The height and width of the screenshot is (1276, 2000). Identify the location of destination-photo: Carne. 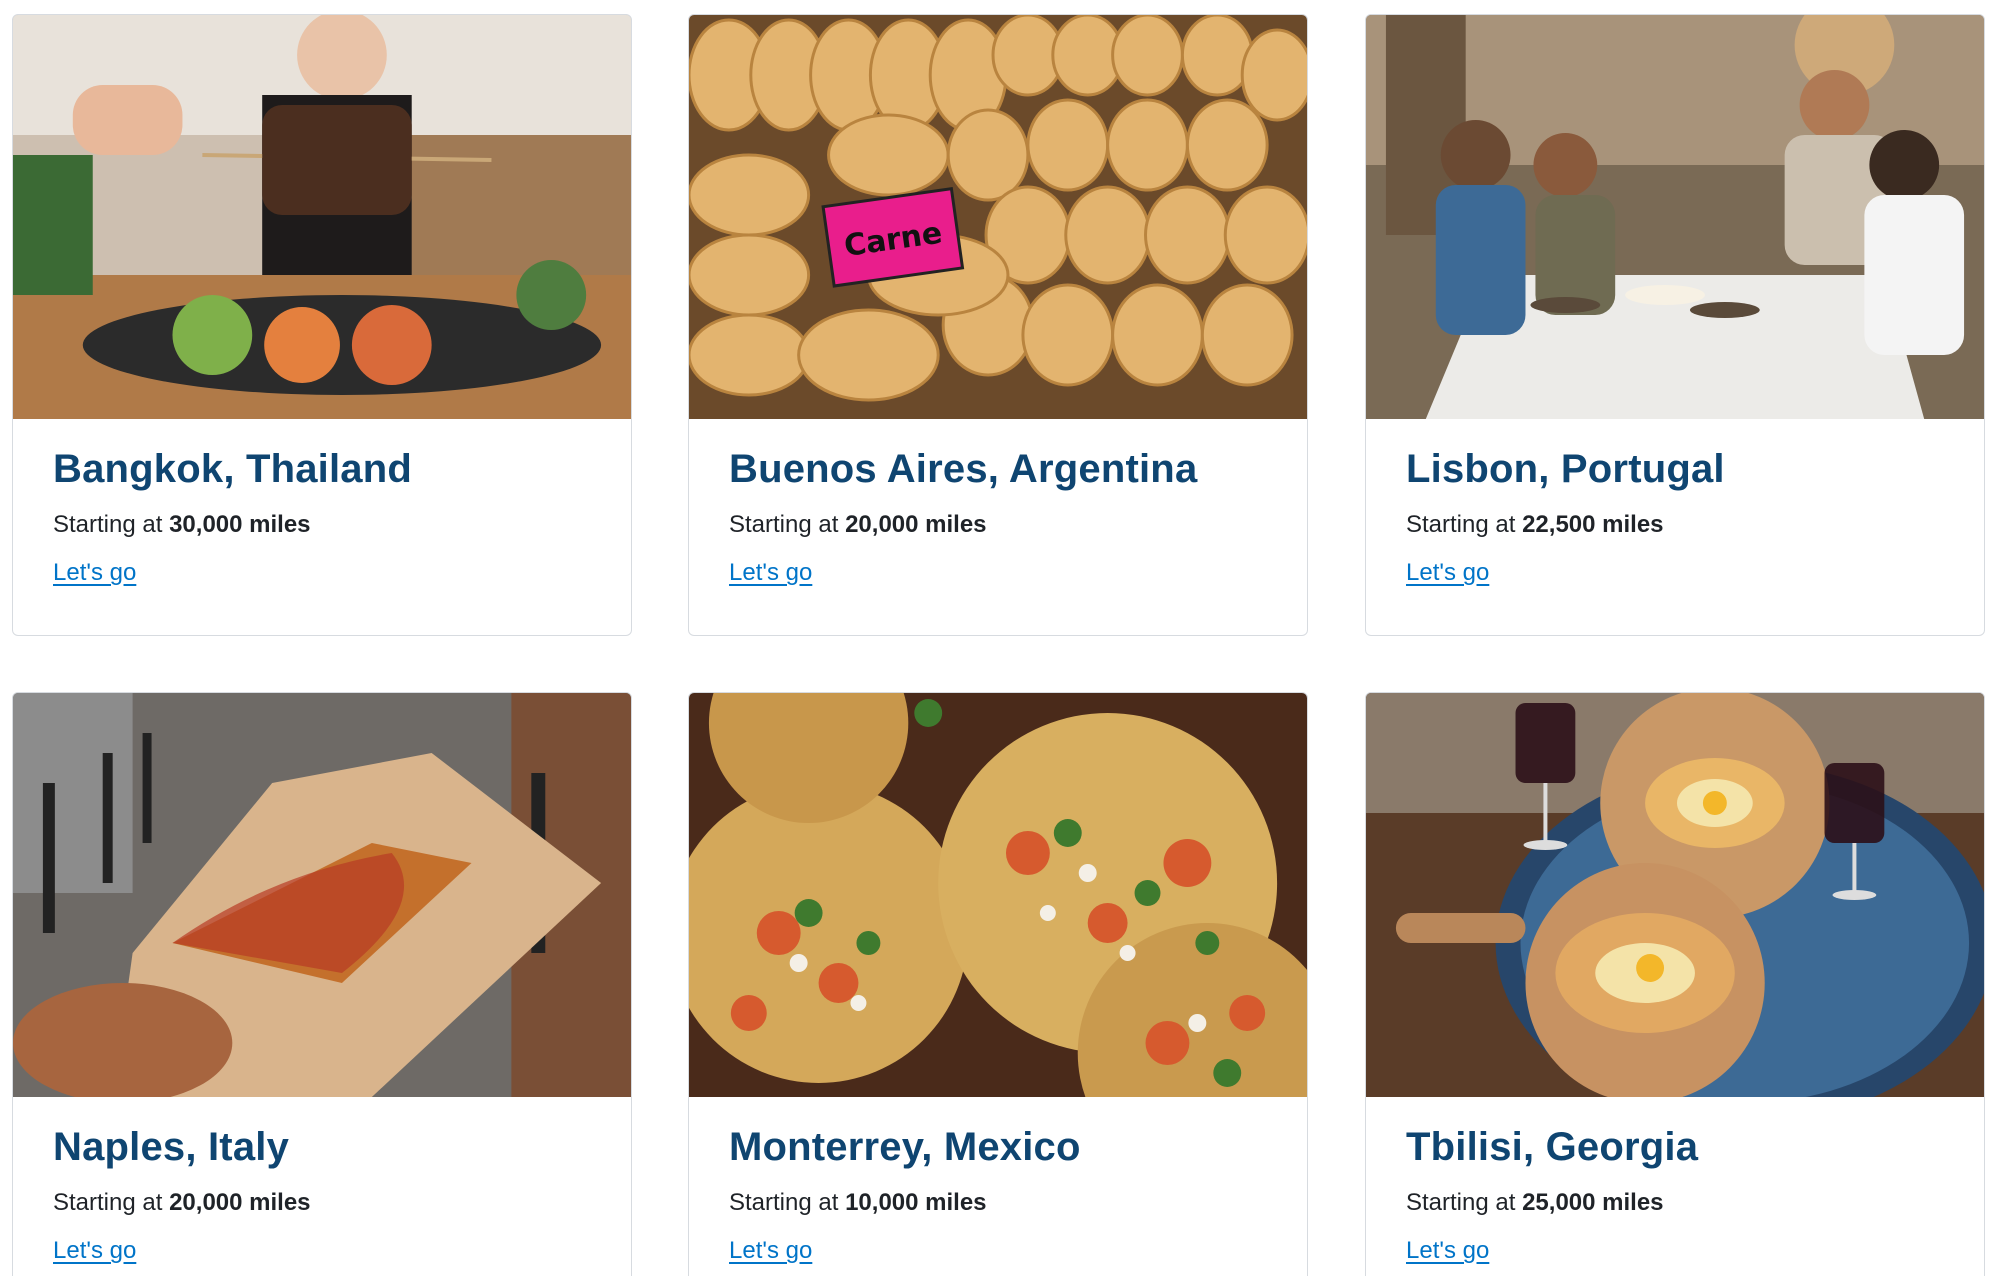
(998, 217).